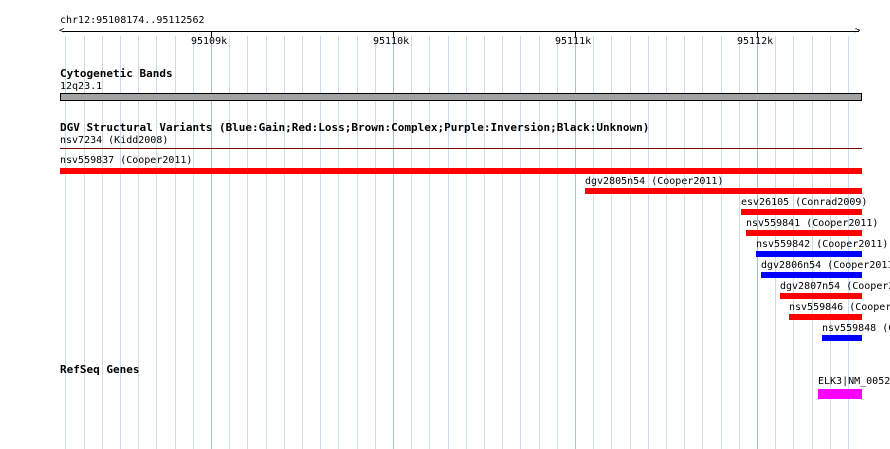  What do you see at coordinates (81, 86) in the screenshot?
I see `cytoband-label: 12q23.1` at bounding box center [81, 86].